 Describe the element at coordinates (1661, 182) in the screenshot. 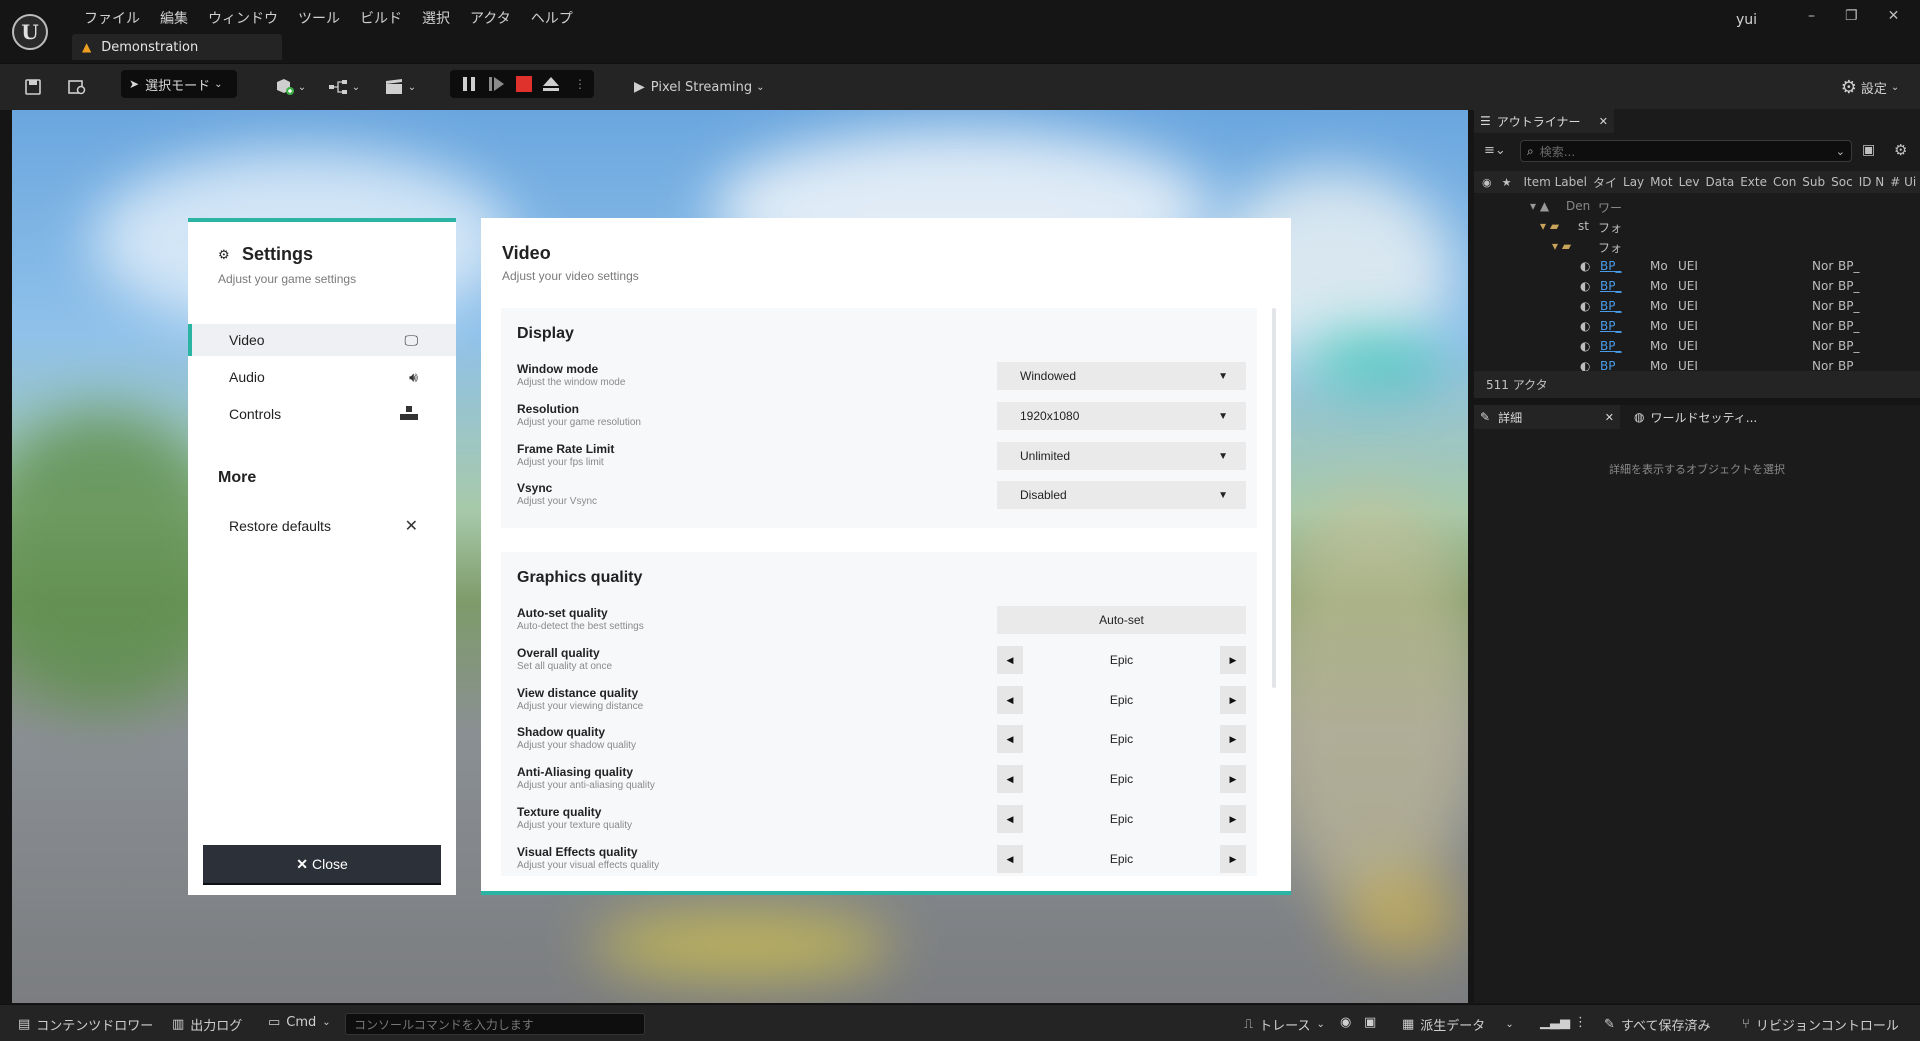

I see `column-header: Mot` at that location.